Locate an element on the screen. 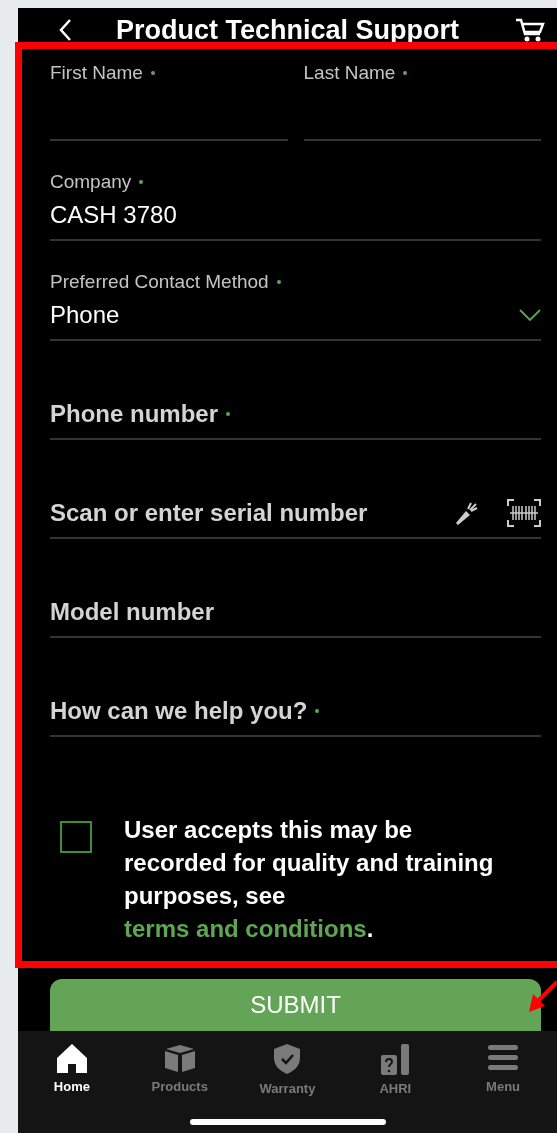 This screenshot has height=1133, width=557. text-field: Model number is located at coordinates (295, 599).